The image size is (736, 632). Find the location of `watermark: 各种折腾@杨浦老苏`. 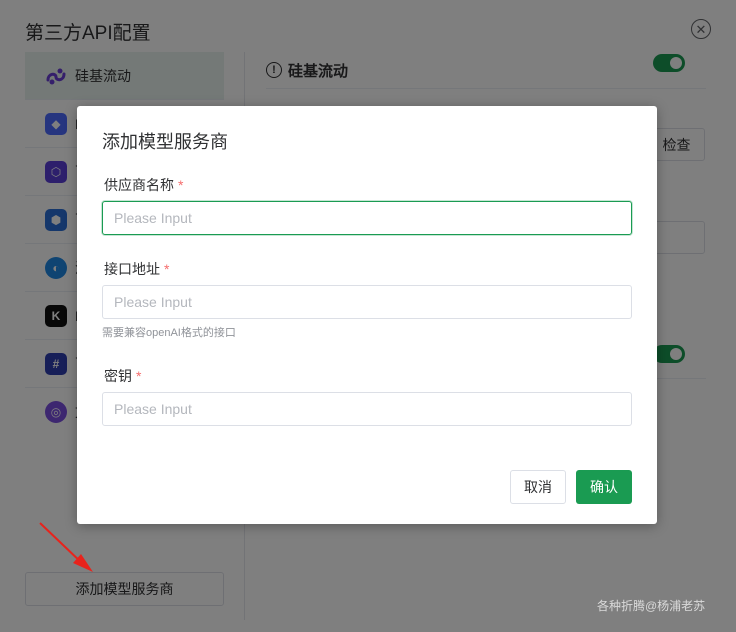

watermark: 各种折腾@杨浦老苏 is located at coordinates (651, 606).